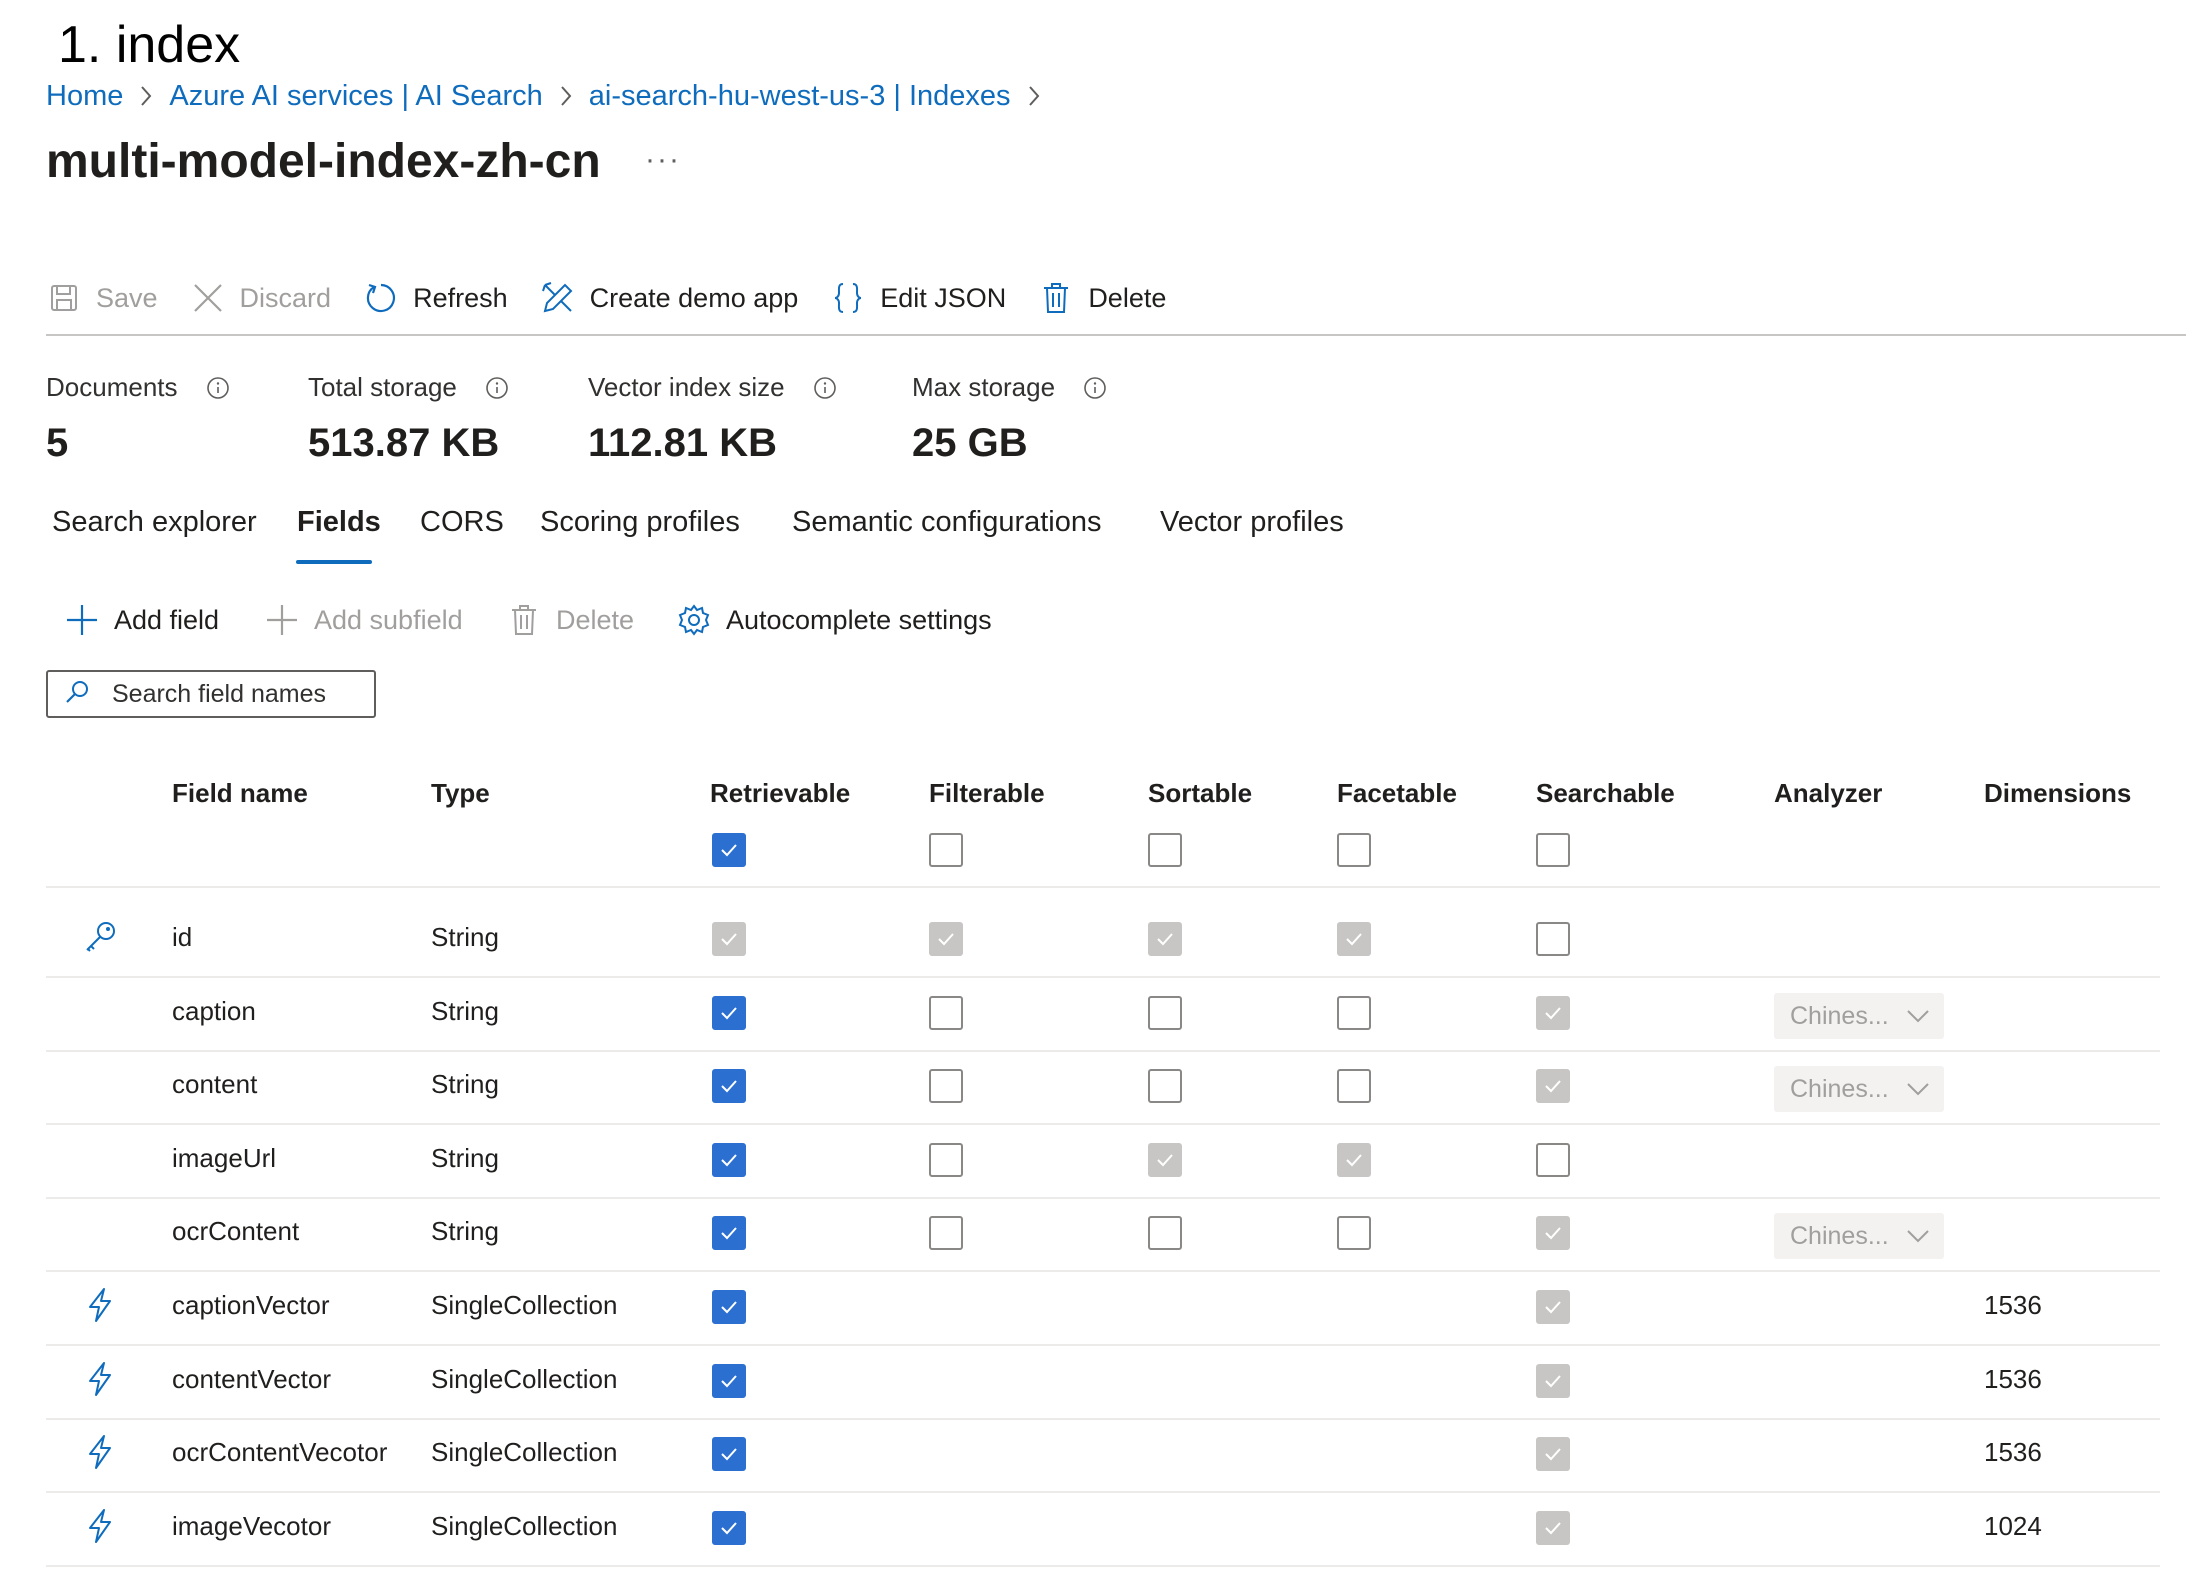  What do you see at coordinates (465, 1084) in the screenshot?
I see `field-type-cell: String` at bounding box center [465, 1084].